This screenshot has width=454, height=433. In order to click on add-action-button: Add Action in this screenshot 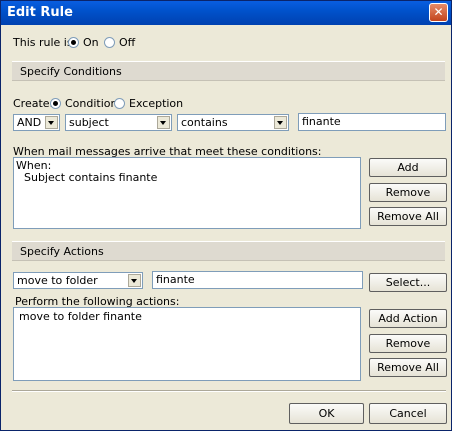, I will do `click(408, 318)`.